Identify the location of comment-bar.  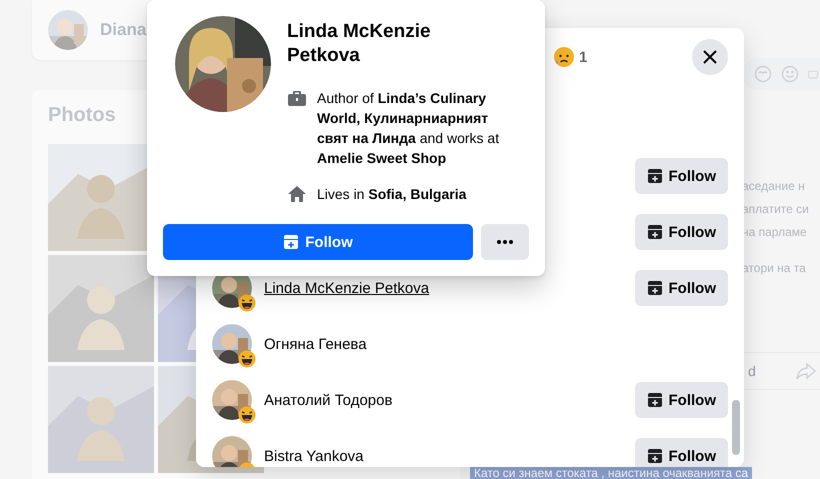
(781, 74).